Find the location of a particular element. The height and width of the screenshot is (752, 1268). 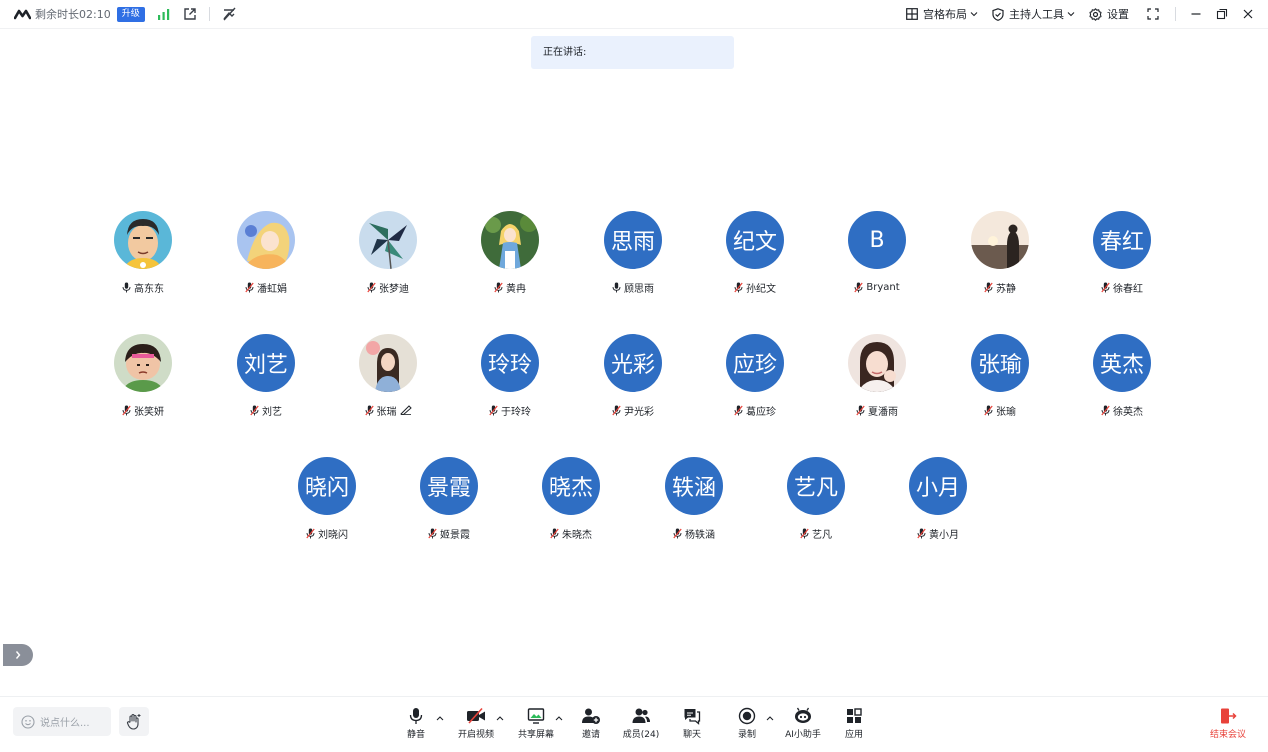

participant-tile: 纪文 孙纪文 is located at coordinates (755, 256).